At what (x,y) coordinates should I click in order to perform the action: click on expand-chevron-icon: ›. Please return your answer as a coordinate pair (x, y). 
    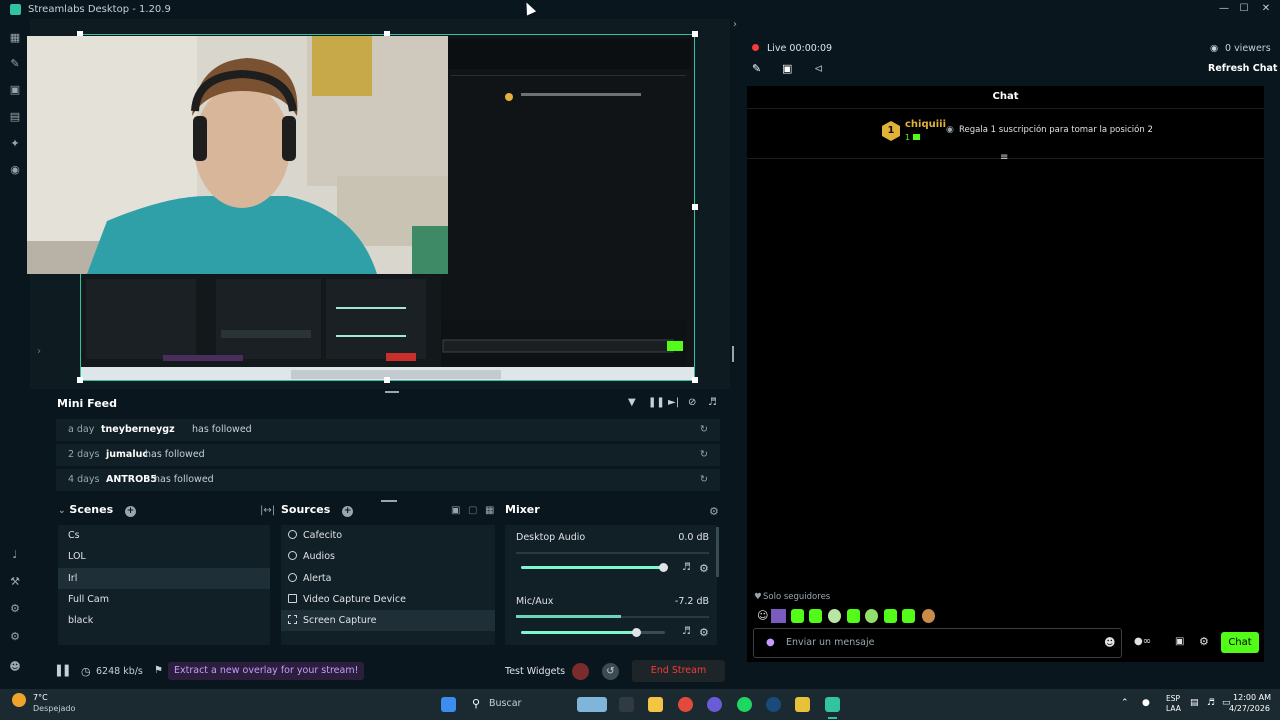
    Looking at the image, I should click on (39, 351).